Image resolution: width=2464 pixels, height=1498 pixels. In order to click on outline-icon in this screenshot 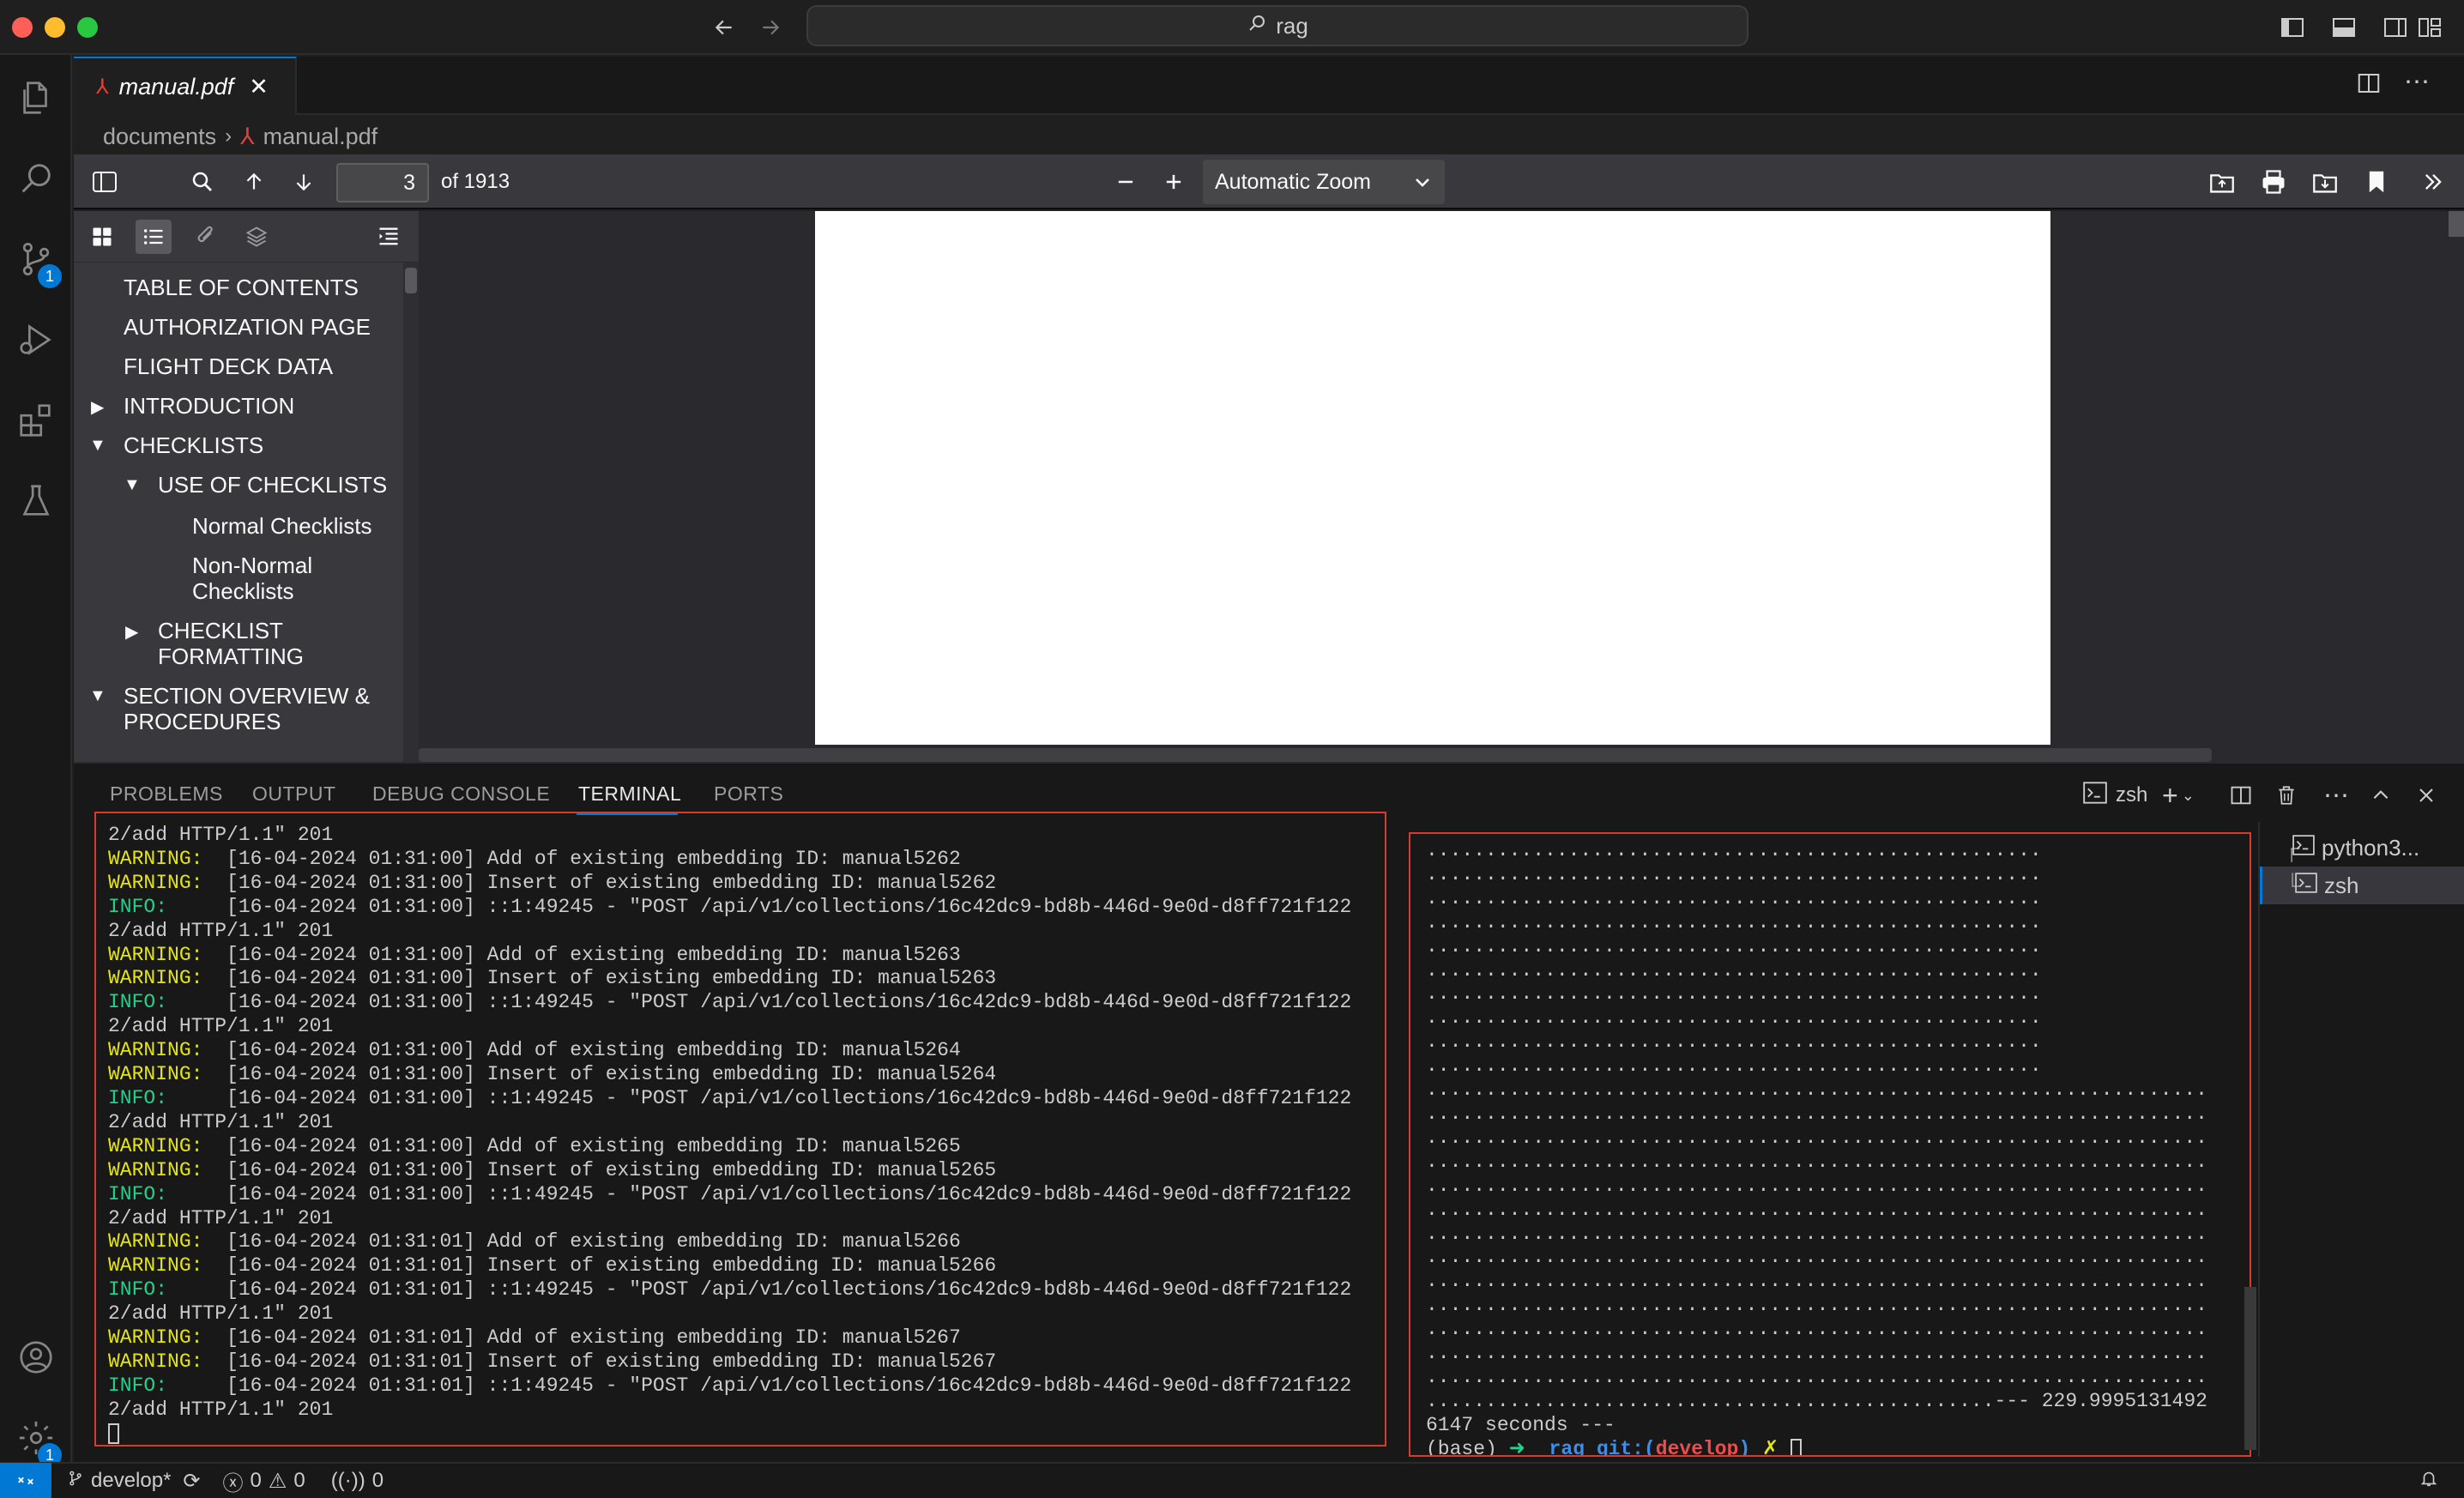, I will do `click(154, 237)`.